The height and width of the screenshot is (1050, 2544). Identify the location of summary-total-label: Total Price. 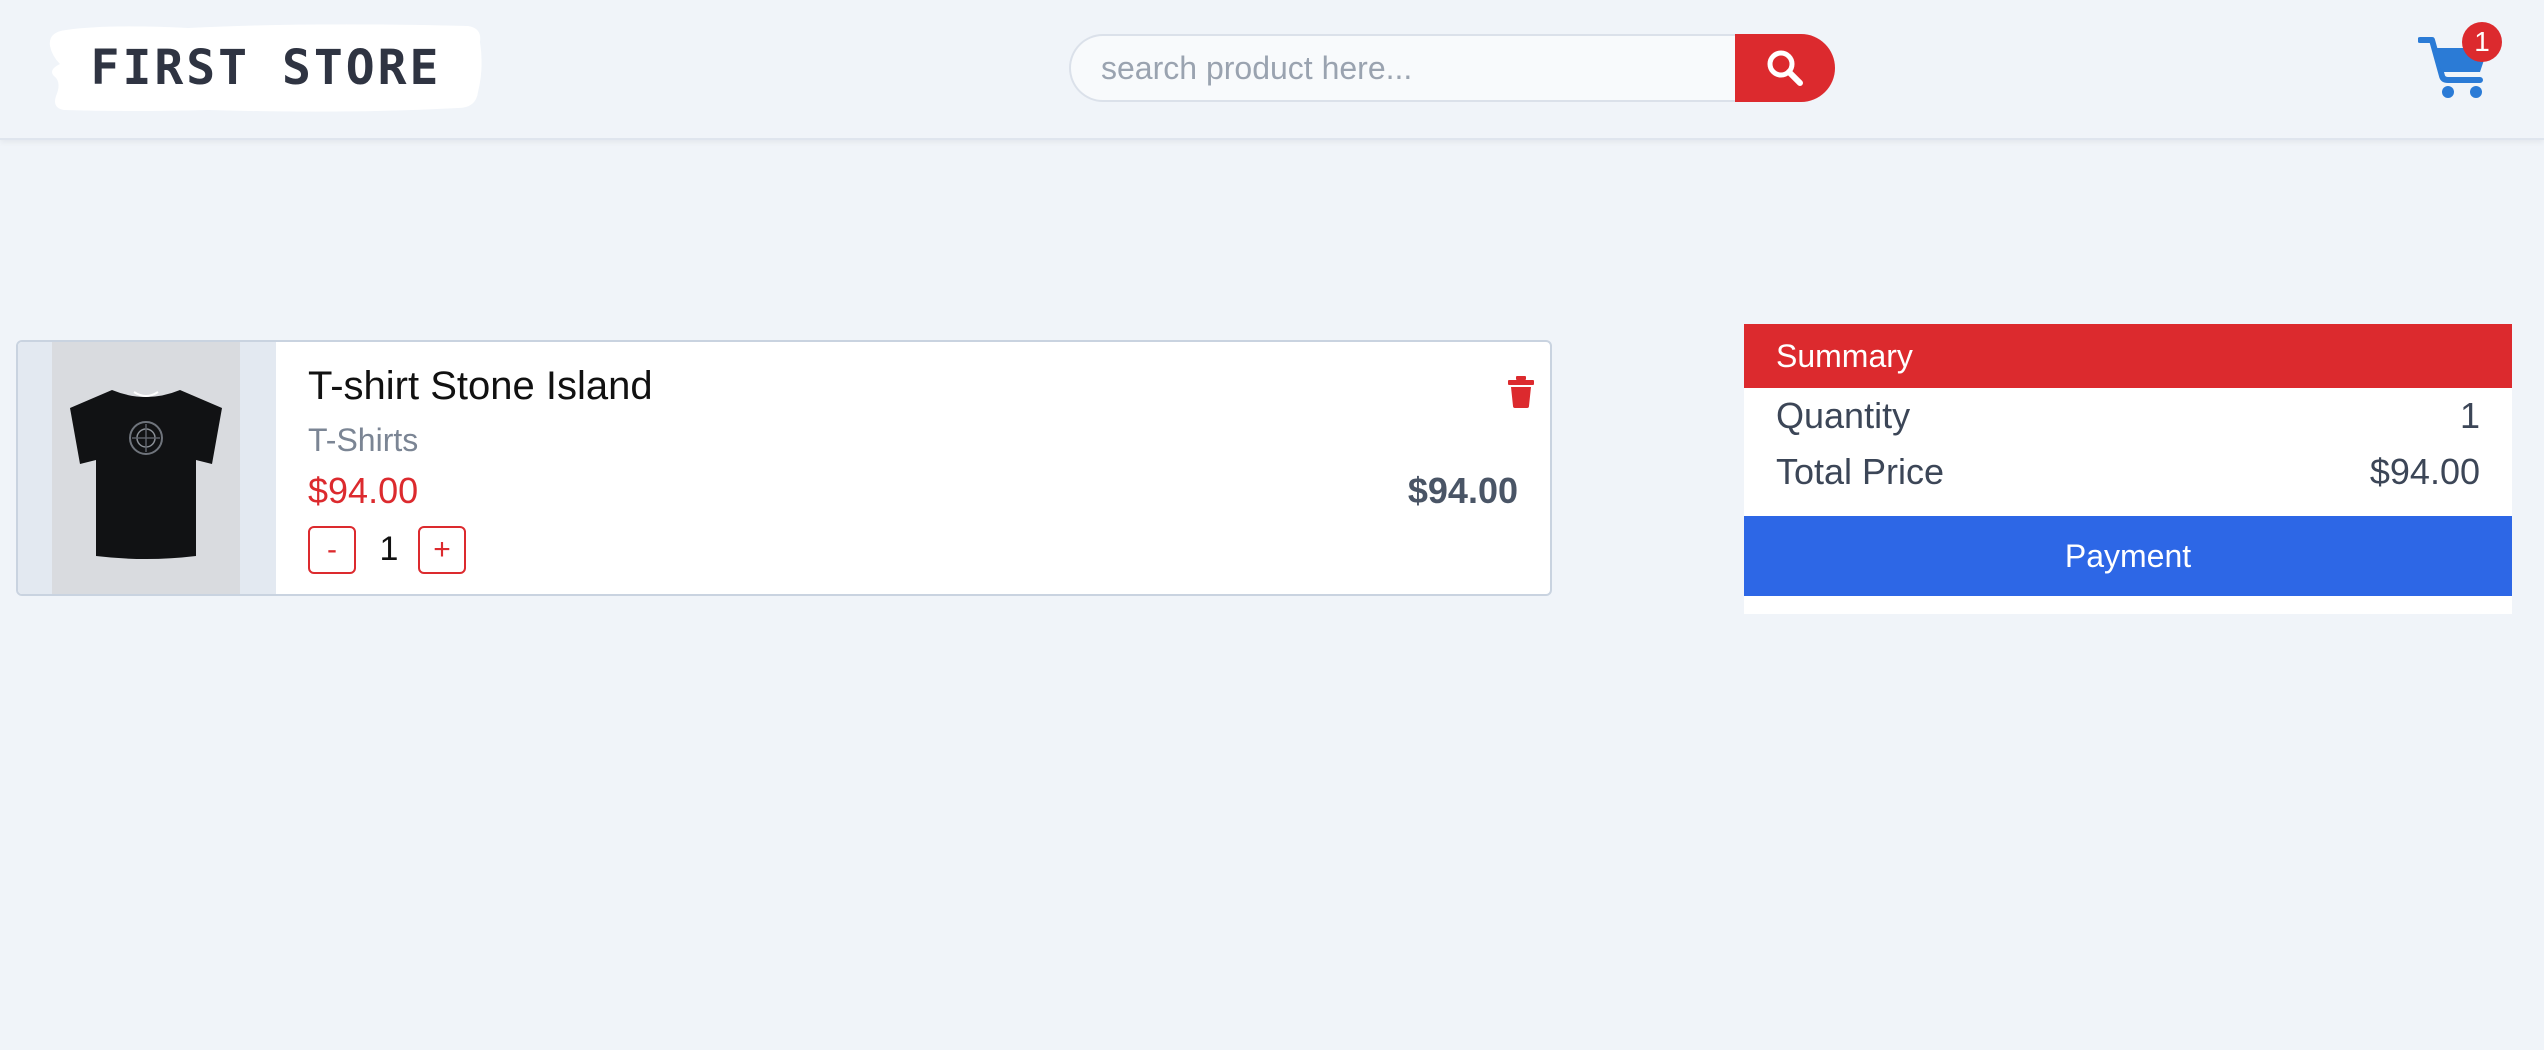
(1860, 471).